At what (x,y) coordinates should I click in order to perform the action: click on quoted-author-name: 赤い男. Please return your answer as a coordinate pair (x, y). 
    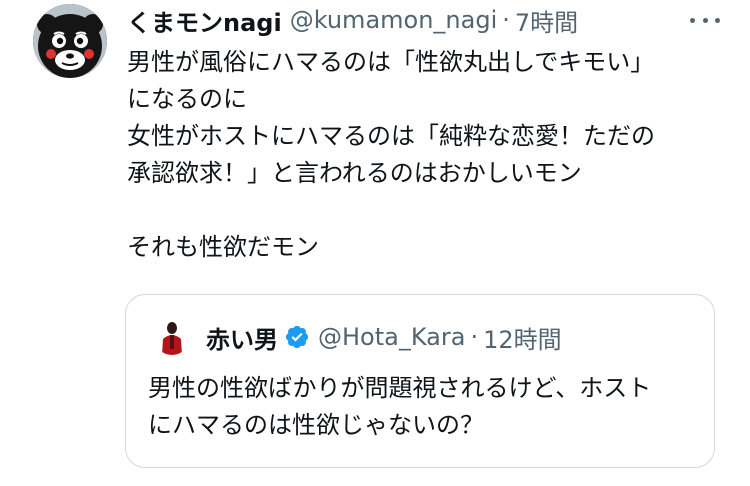
    Looking at the image, I should click on (242, 337).